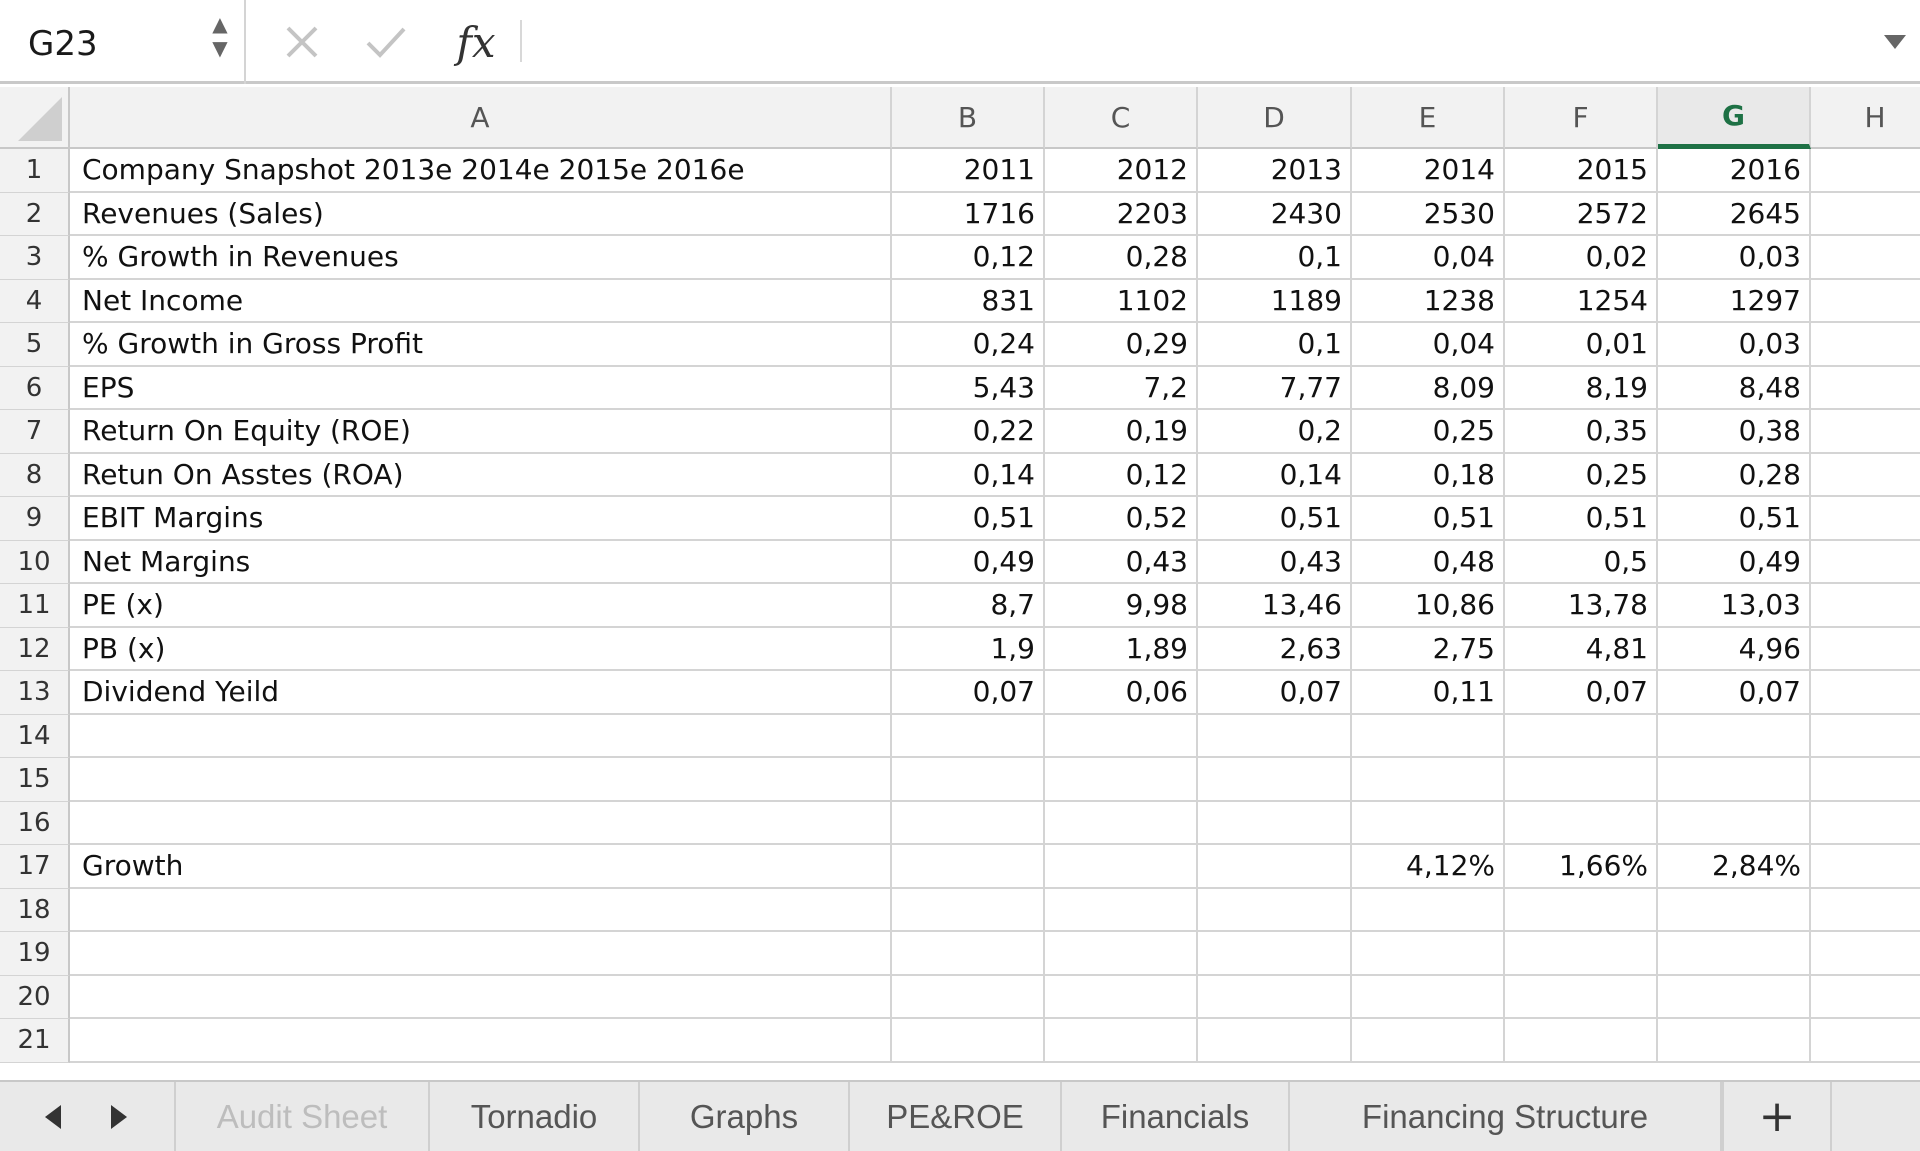 The width and height of the screenshot is (1920, 1151). I want to click on cell-c12: 1,89, so click(1121, 649).